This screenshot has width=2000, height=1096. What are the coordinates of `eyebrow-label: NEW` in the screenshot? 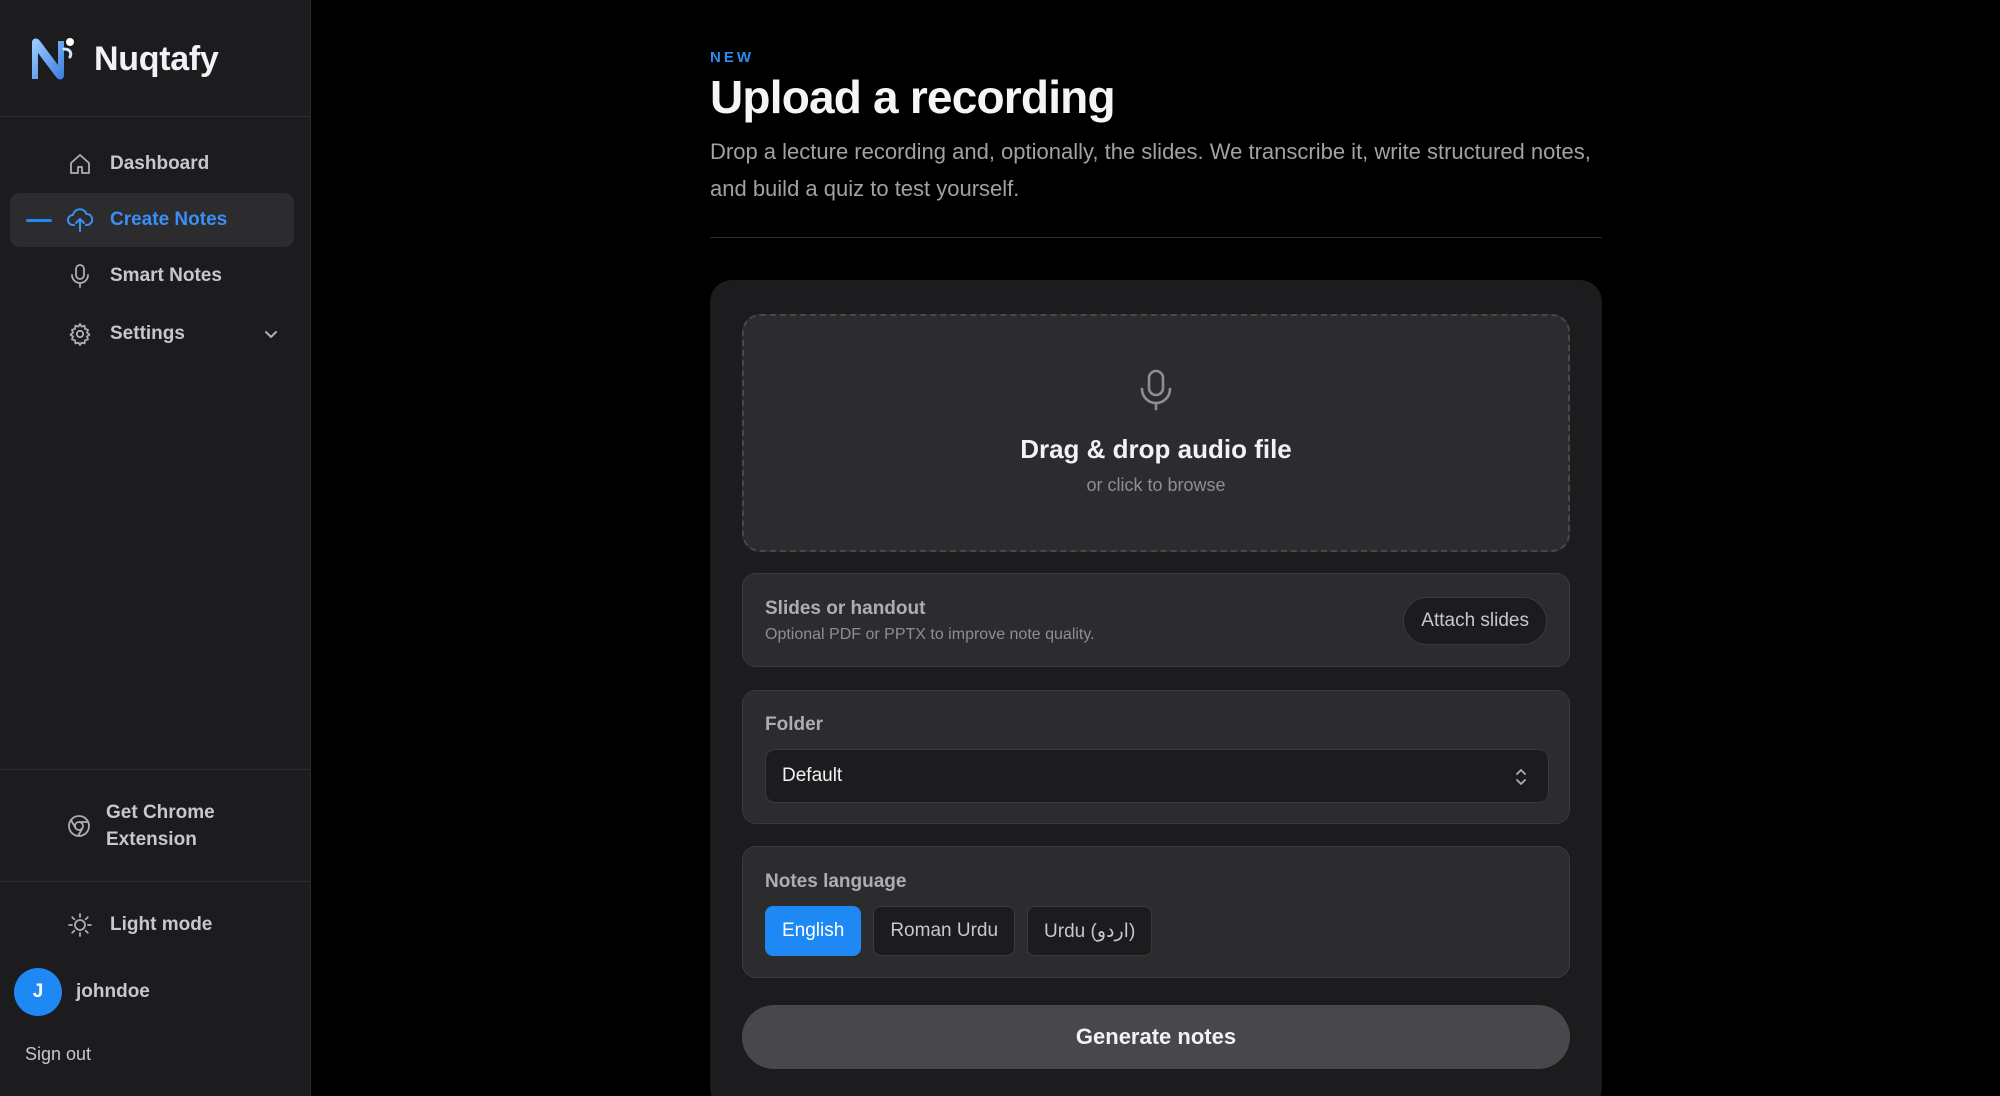 It's located at (732, 57).